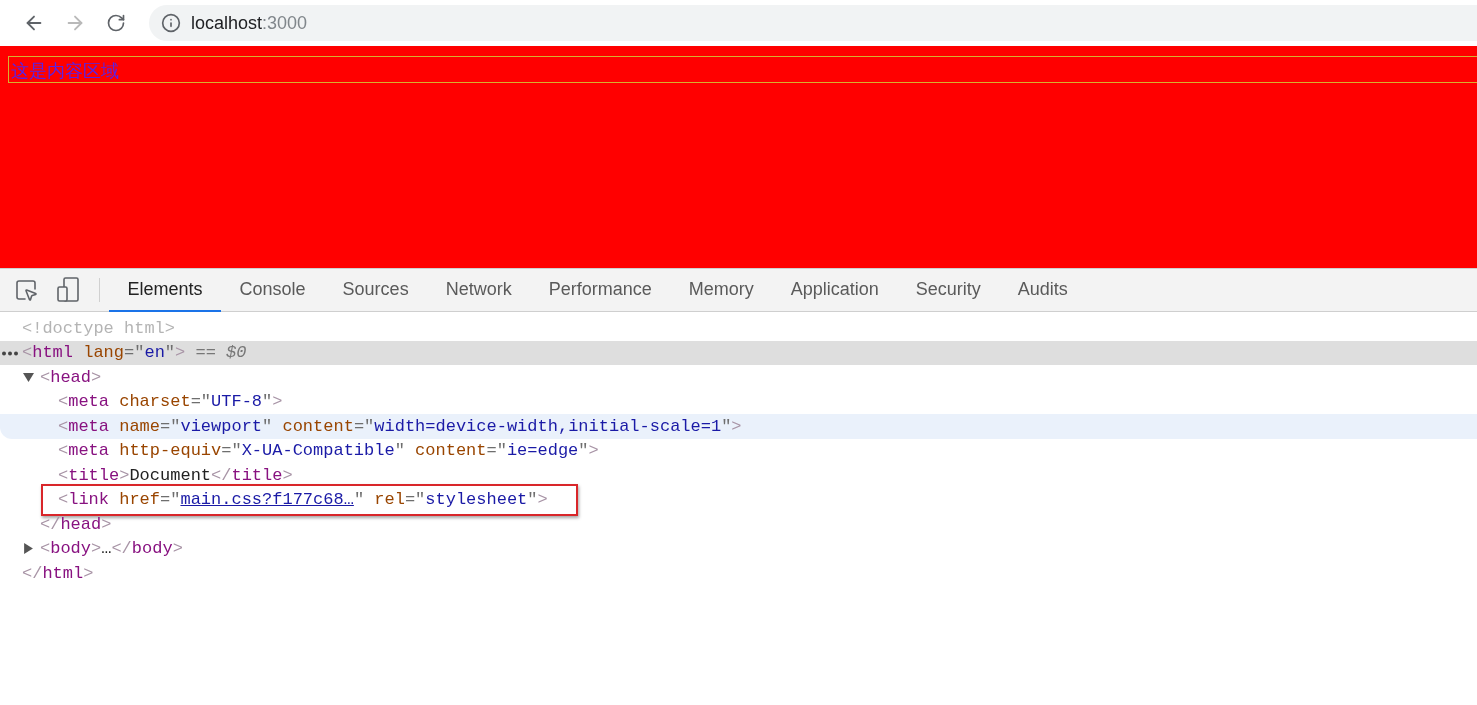 The height and width of the screenshot is (705, 1477). I want to click on devtools-tab: Application, so click(835, 290).